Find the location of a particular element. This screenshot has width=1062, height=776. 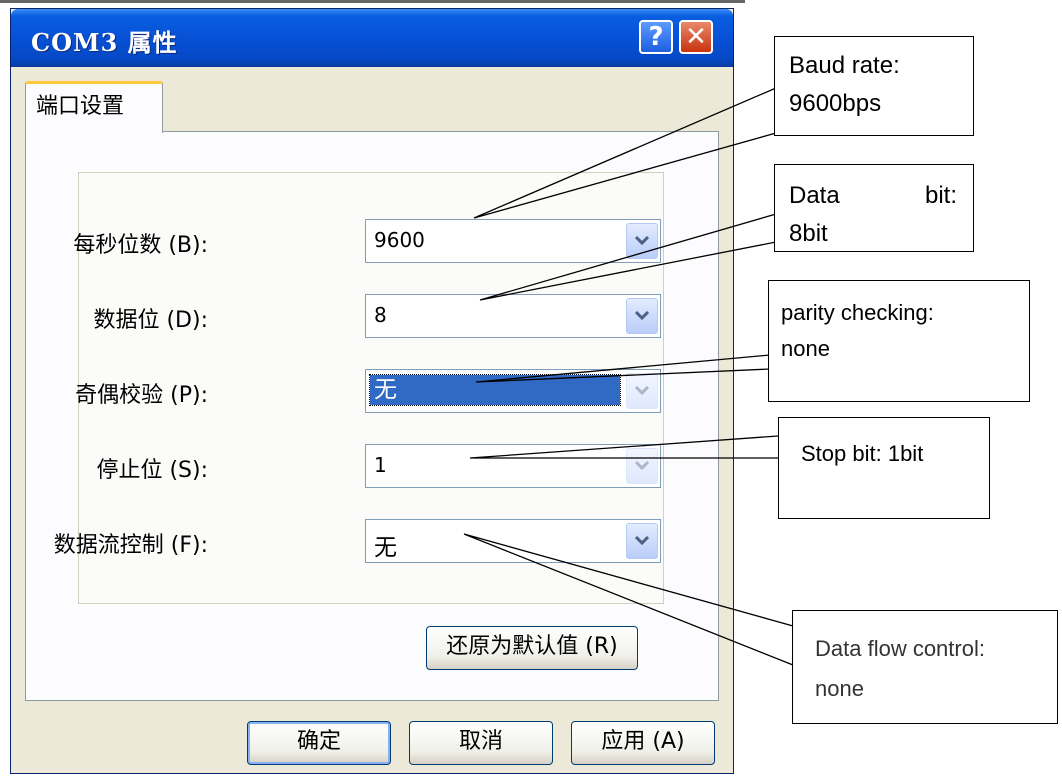

parity-callout-line1: parity checking: is located at coordinates (857, 312).